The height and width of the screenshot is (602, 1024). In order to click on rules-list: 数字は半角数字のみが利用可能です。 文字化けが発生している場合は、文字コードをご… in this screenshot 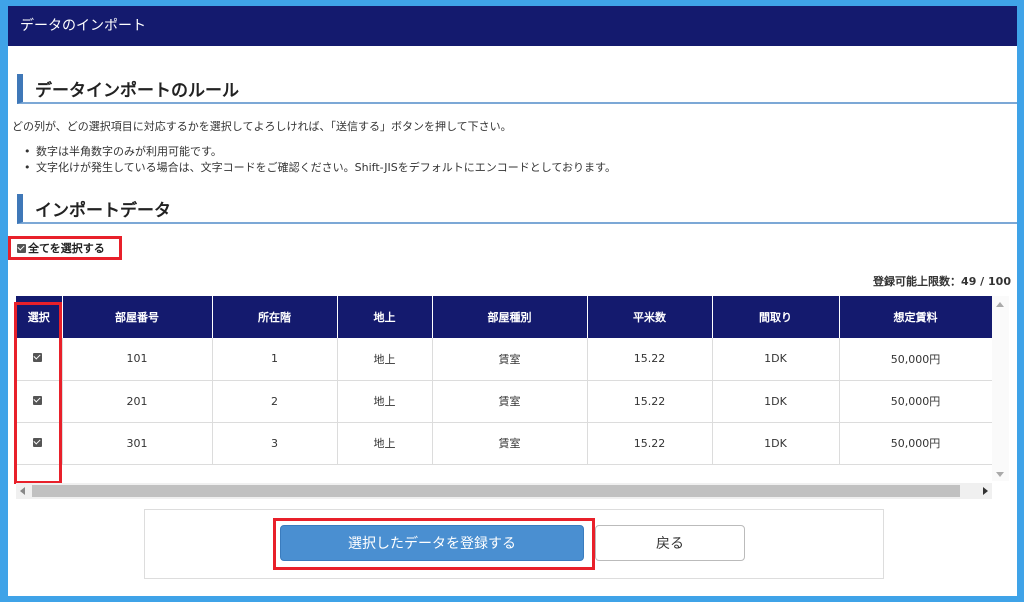, I will do `click(320, 160)`.